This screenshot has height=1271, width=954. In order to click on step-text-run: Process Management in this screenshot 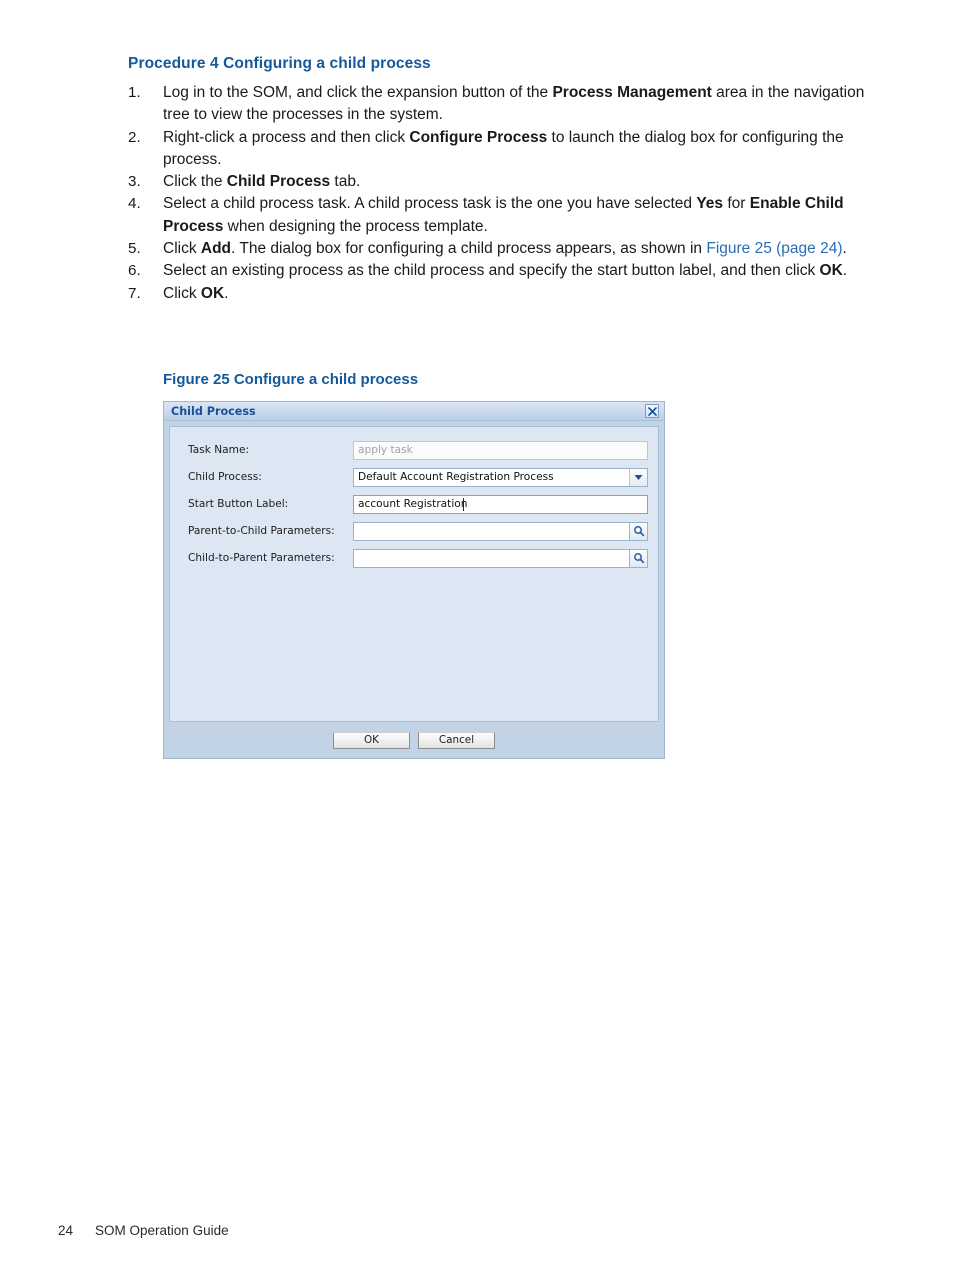, I will do `click(632, 92)`.